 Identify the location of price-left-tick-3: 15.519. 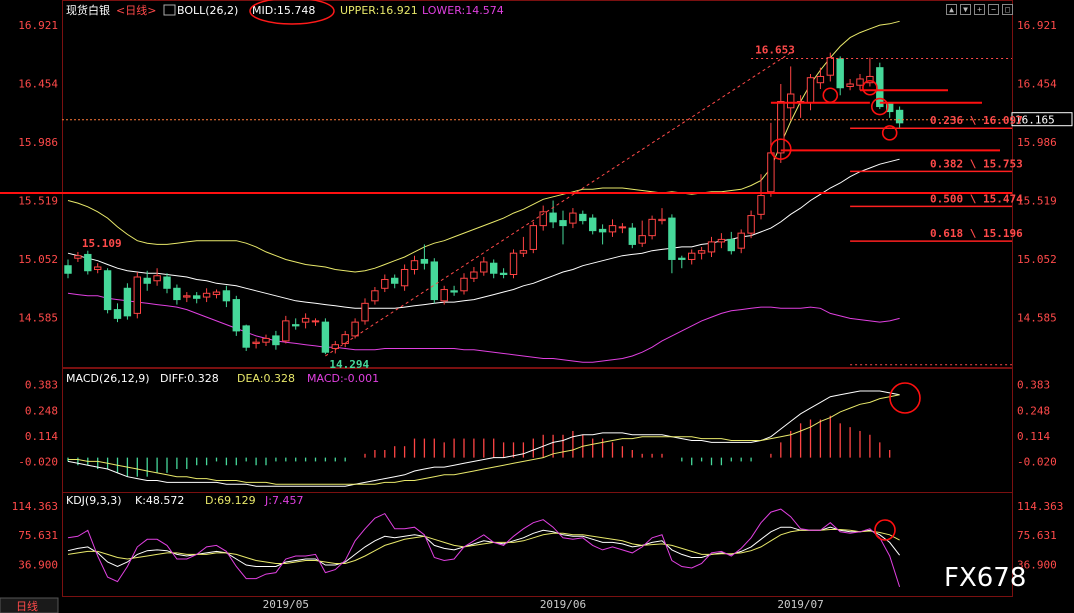
(38, 201).